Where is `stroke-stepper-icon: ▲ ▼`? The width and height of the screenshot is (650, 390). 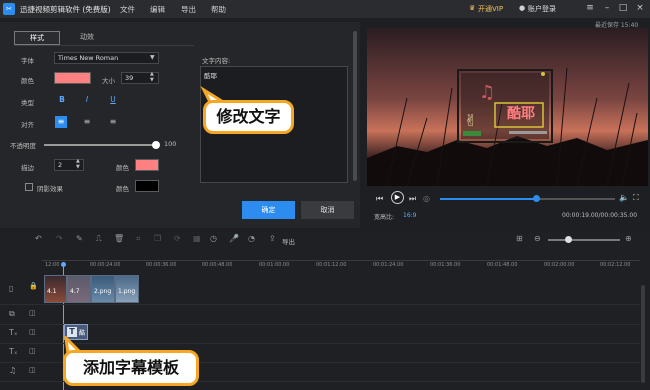 stroke-stepper-icon: ▲ ▼ is located at coordinates (78, 164).